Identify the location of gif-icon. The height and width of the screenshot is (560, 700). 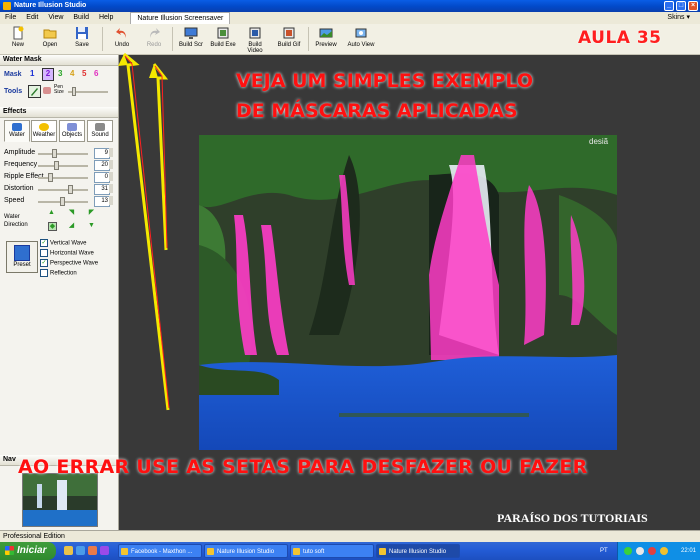
(289, 33).